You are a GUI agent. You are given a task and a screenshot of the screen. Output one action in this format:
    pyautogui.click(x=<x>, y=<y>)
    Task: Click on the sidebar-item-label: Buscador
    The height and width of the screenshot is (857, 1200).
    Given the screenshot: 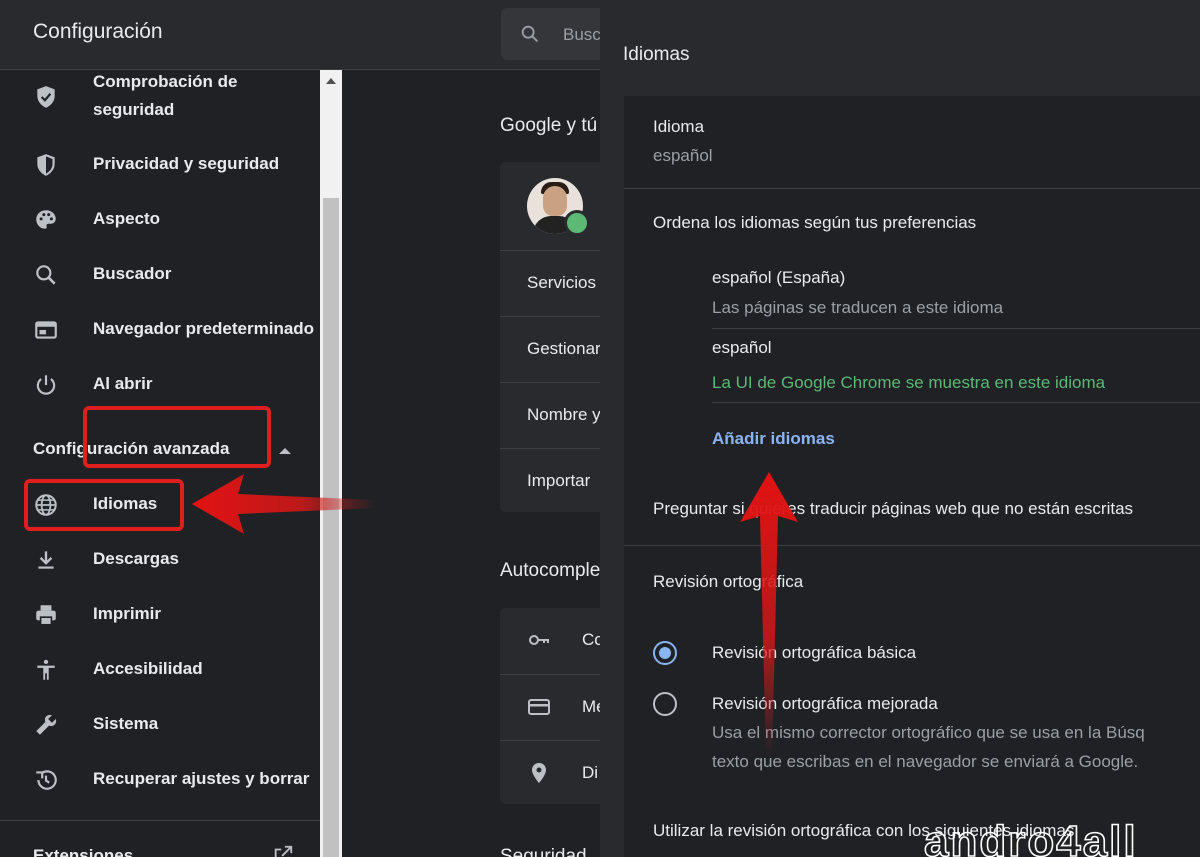 What is the action you would take?
    pyautogui.click(x=132, y=273)
    